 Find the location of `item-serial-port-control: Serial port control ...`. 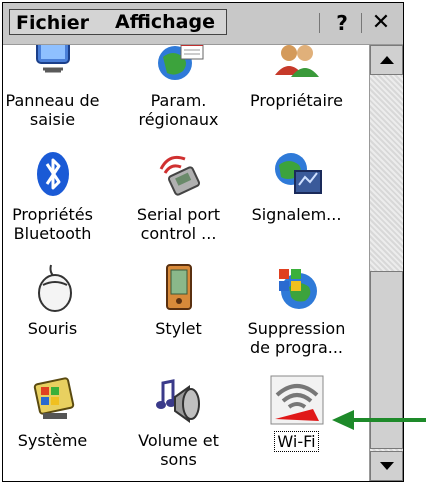

item-serial-port-control: Serial port control ... is located at coordinates (178, 196).